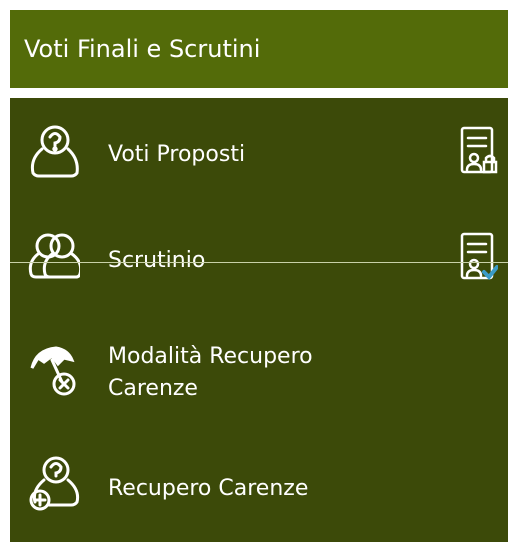 This screenshot has height=542, width=508. Describe the element at coordinates (142, 49) in the screenshot. I see `section-title: Voti Finali e Scrutini` at that location.